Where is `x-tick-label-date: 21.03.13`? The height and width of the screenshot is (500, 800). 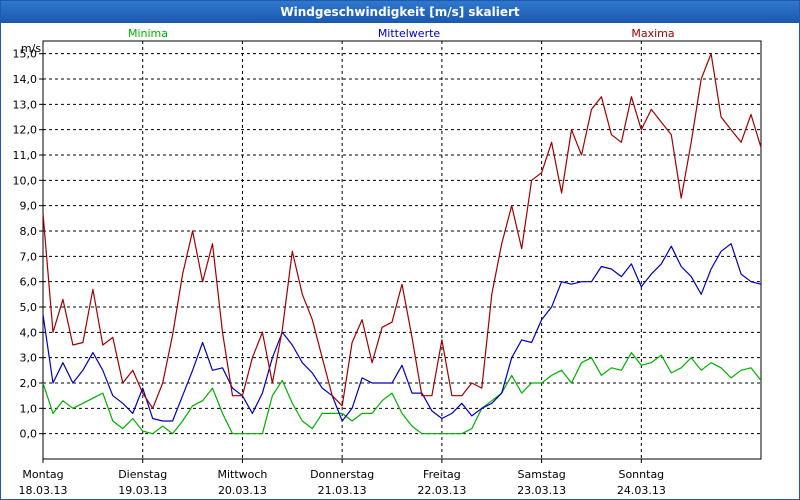 x-tick-label-date: 21.03.13 is located at coordinates (342, 490).